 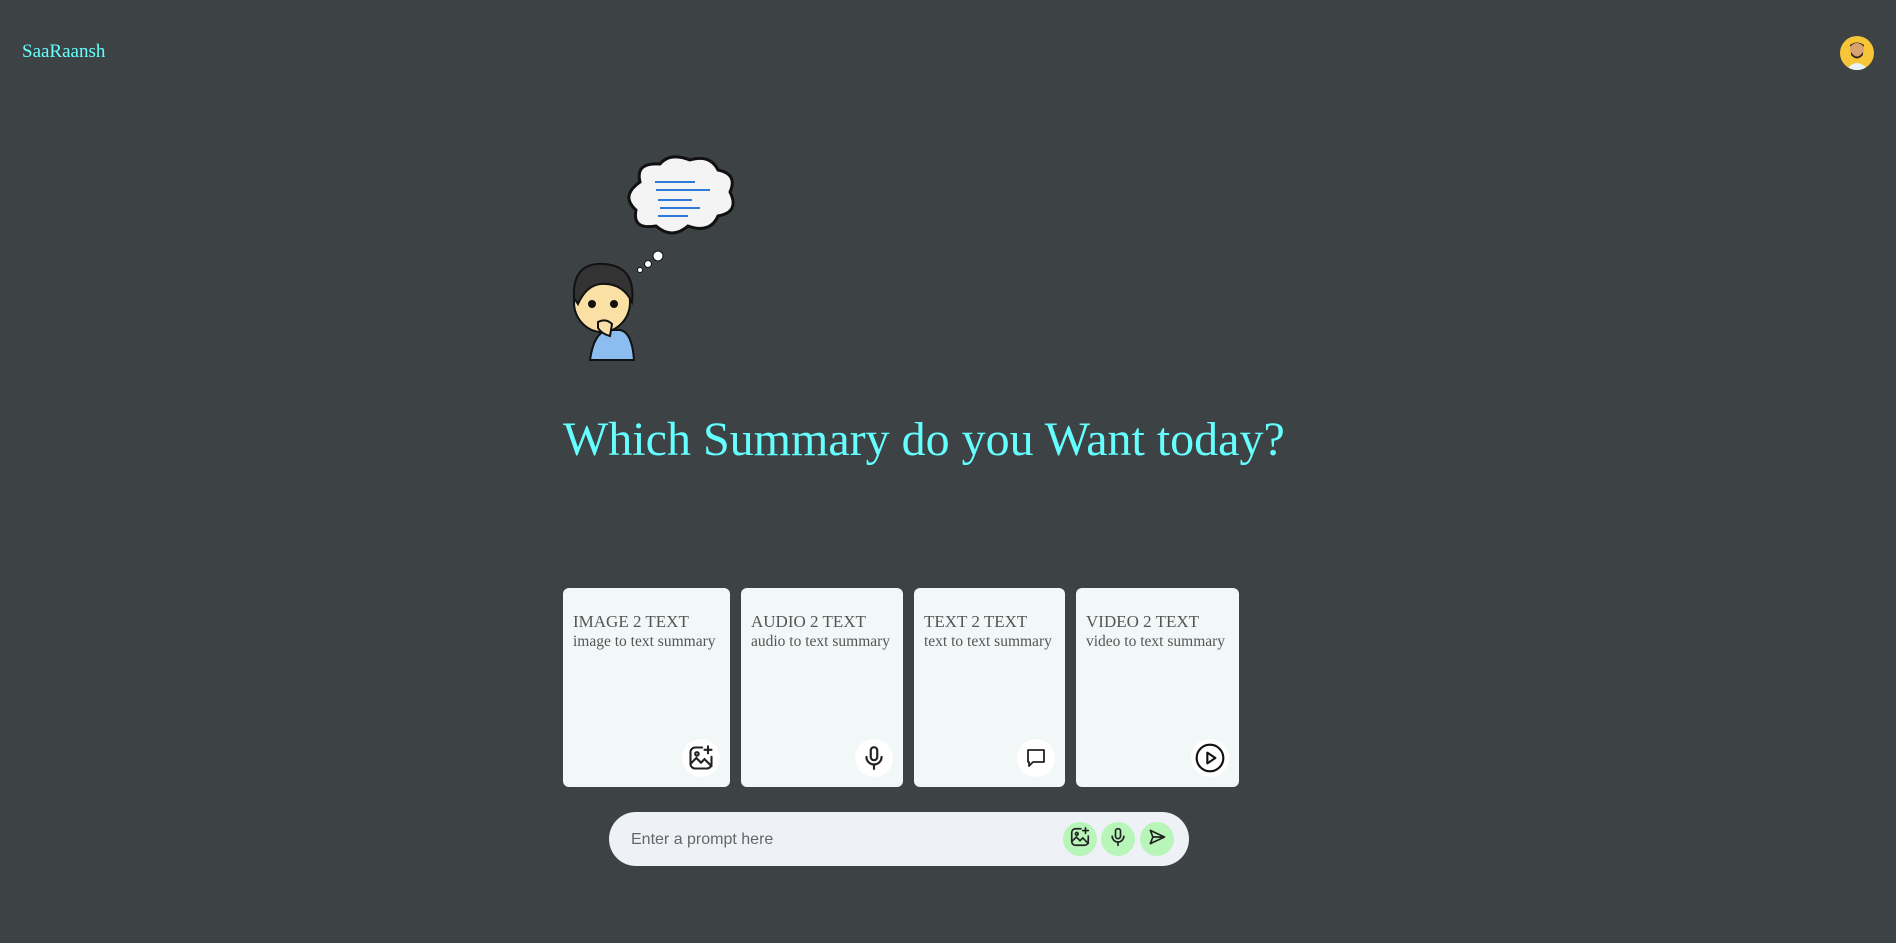 I want to click on send-icon, so click(x=1157, y=839).